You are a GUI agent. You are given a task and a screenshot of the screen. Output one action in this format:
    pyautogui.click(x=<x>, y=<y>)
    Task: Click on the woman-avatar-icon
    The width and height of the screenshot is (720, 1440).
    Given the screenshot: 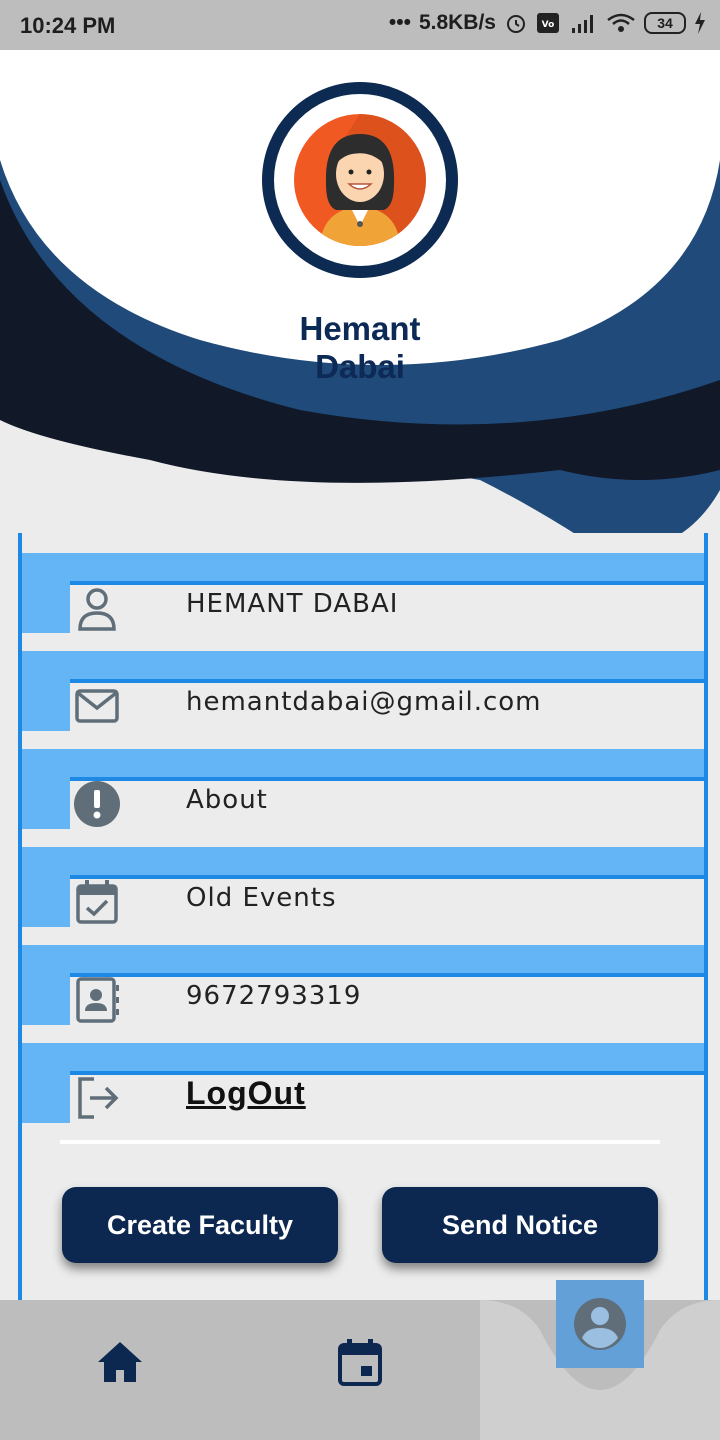 What is the action you would take?
    pyautogui.click(x=373, y=180)
    